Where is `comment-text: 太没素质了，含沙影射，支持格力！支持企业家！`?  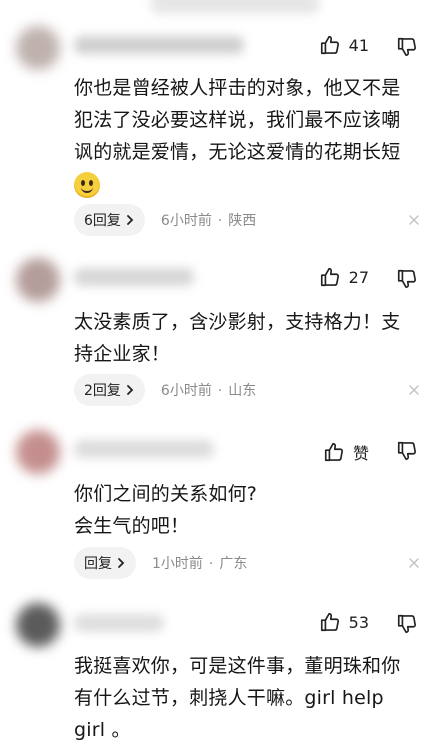
comment-text: 太没素质了，含沙影射，支持格力！支持企业家！ is located at coordinates (237, 338).